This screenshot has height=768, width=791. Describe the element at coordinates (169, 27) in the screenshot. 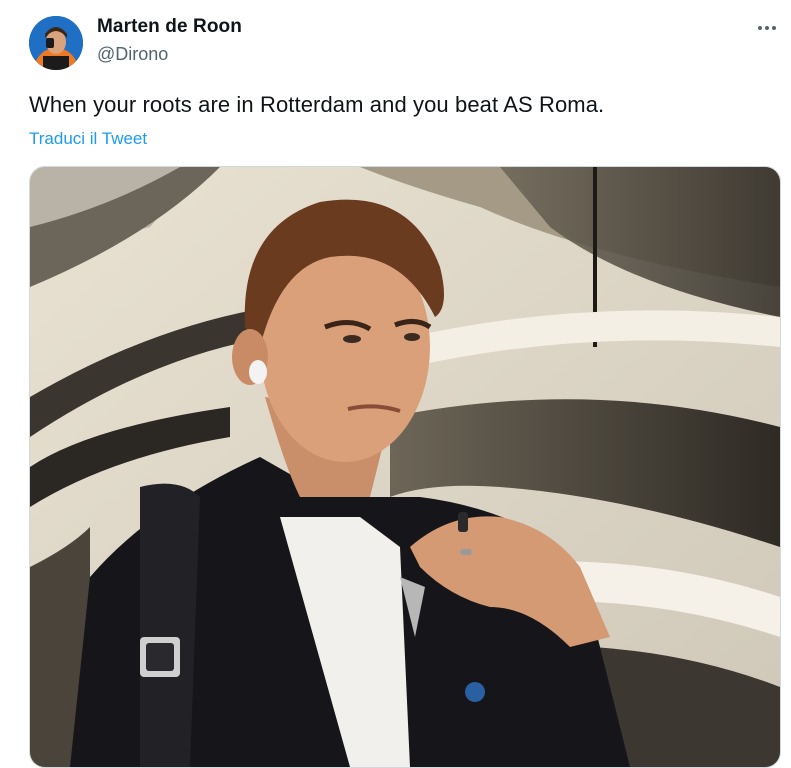

I see `author-name: Marten de Roon` at that location.